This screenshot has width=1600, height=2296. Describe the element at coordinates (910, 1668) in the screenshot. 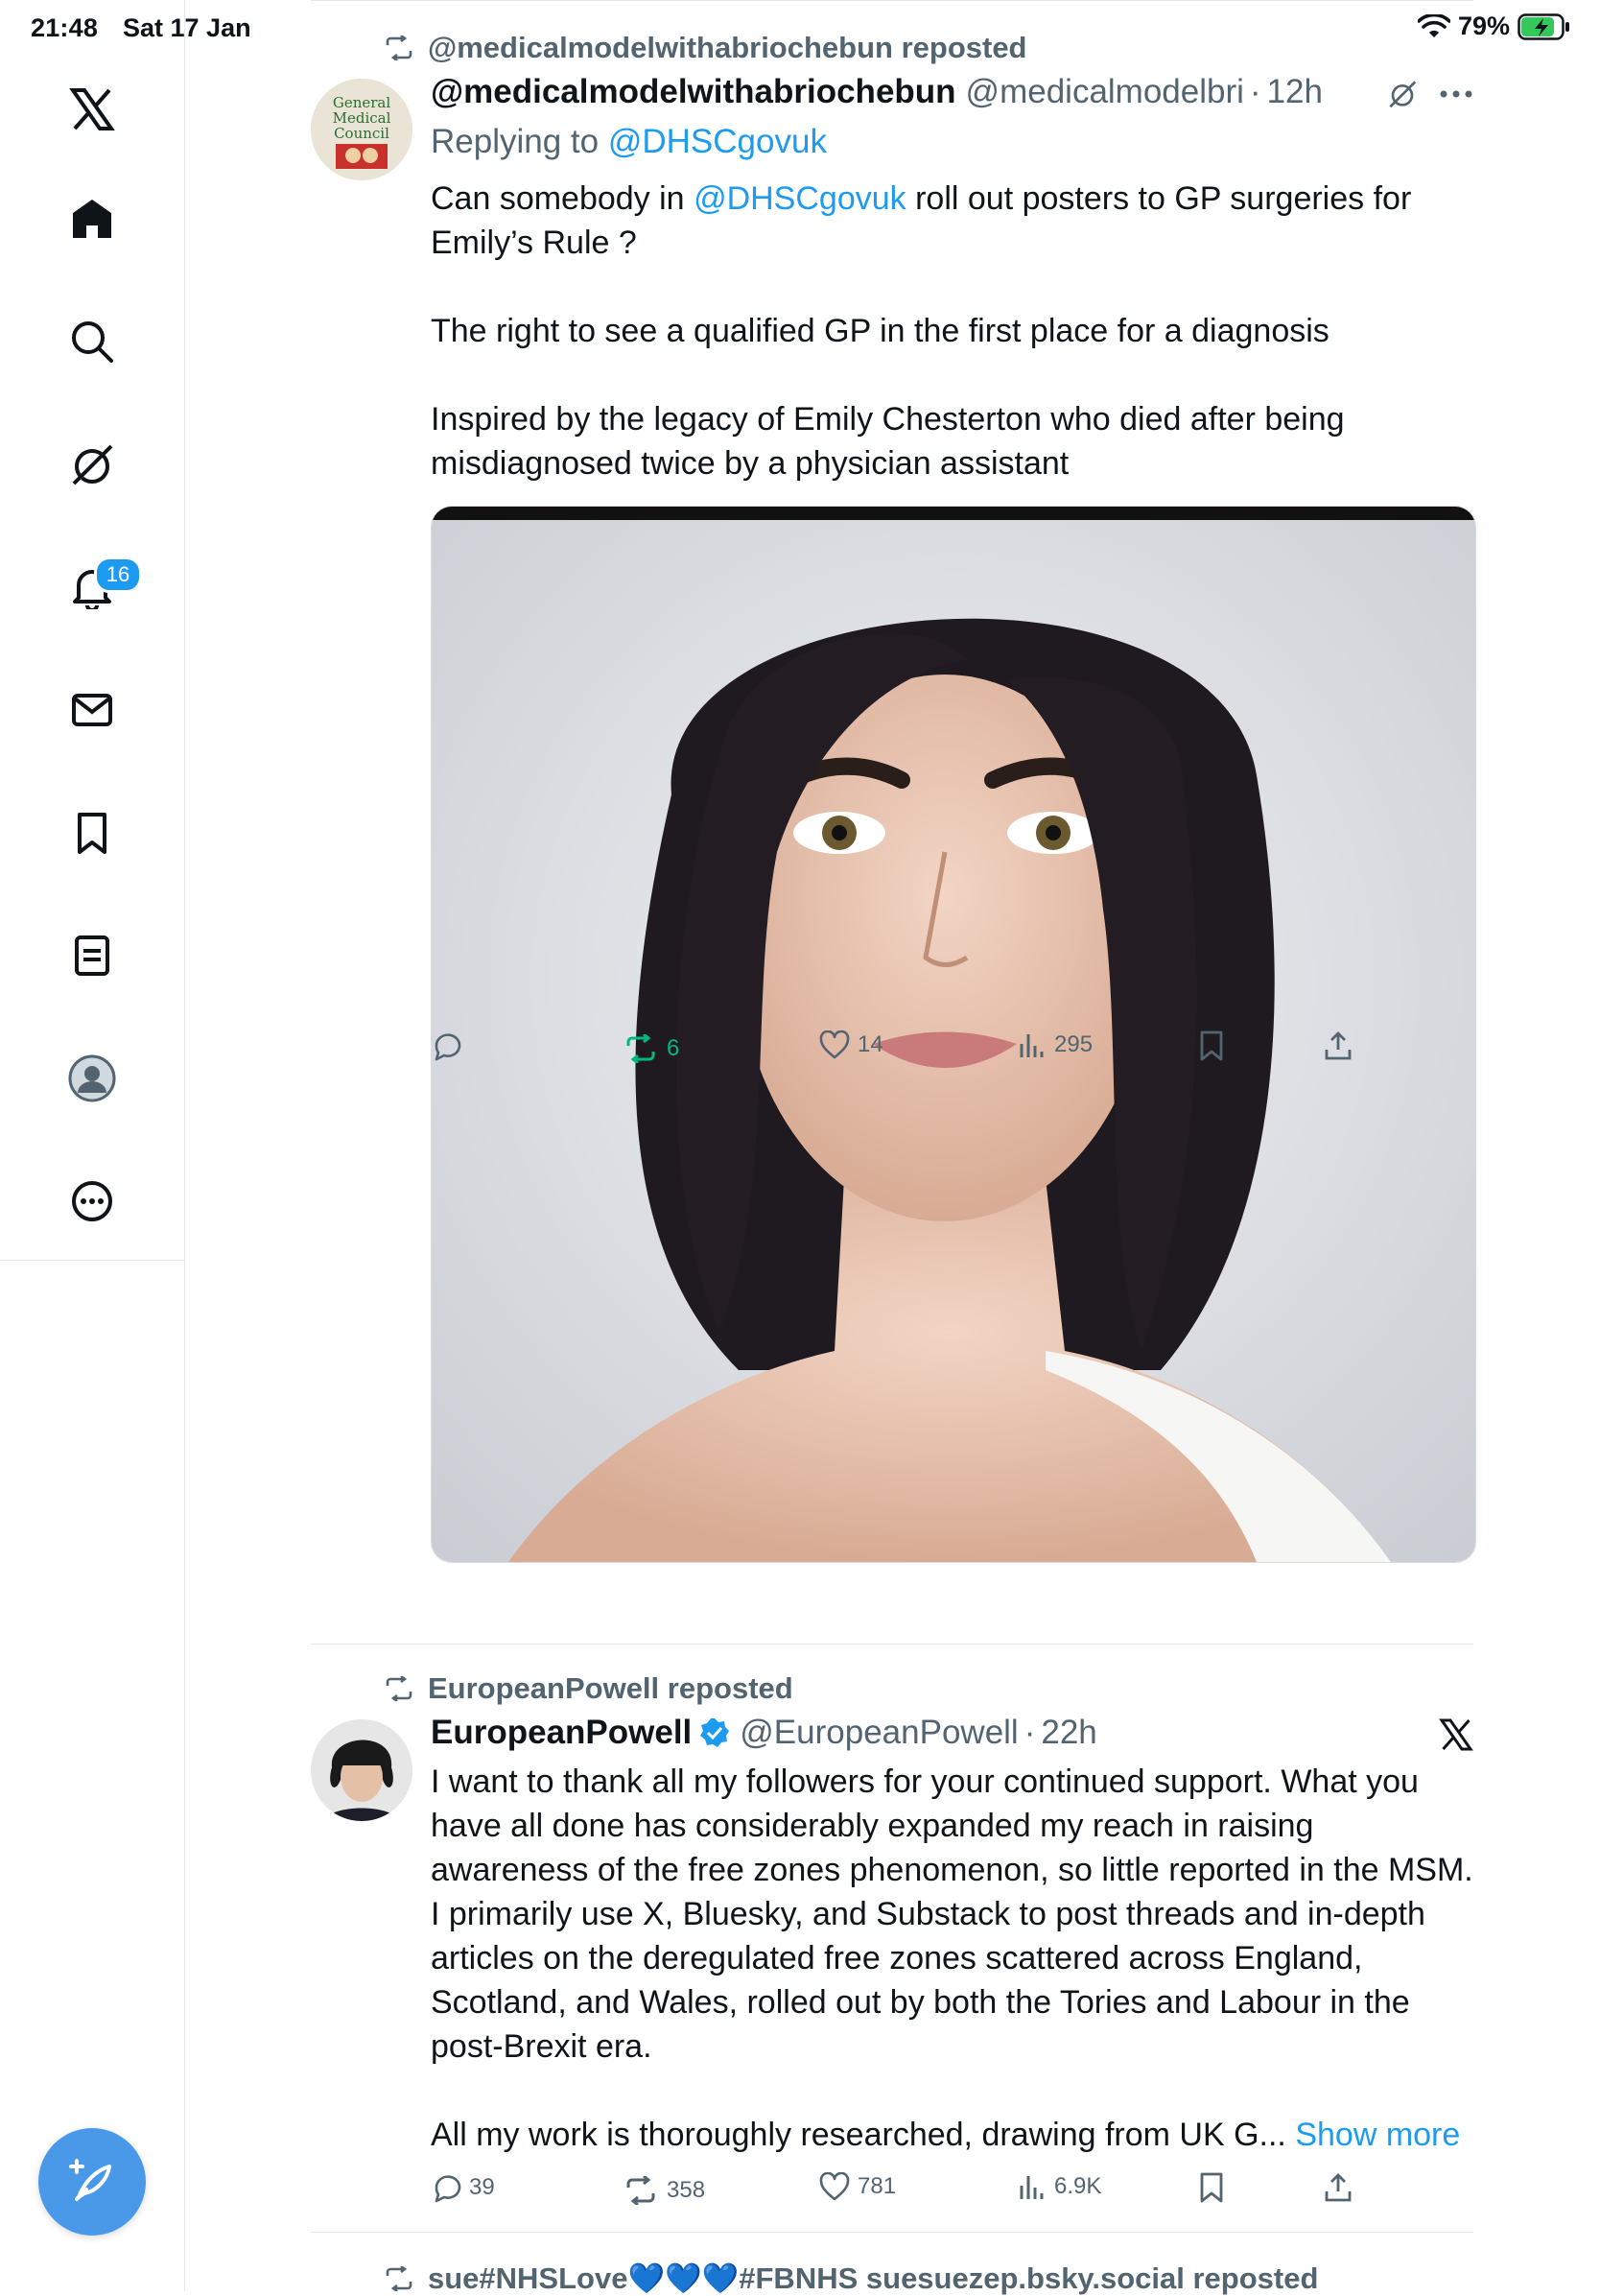

I see `tweet-actions` at that location.